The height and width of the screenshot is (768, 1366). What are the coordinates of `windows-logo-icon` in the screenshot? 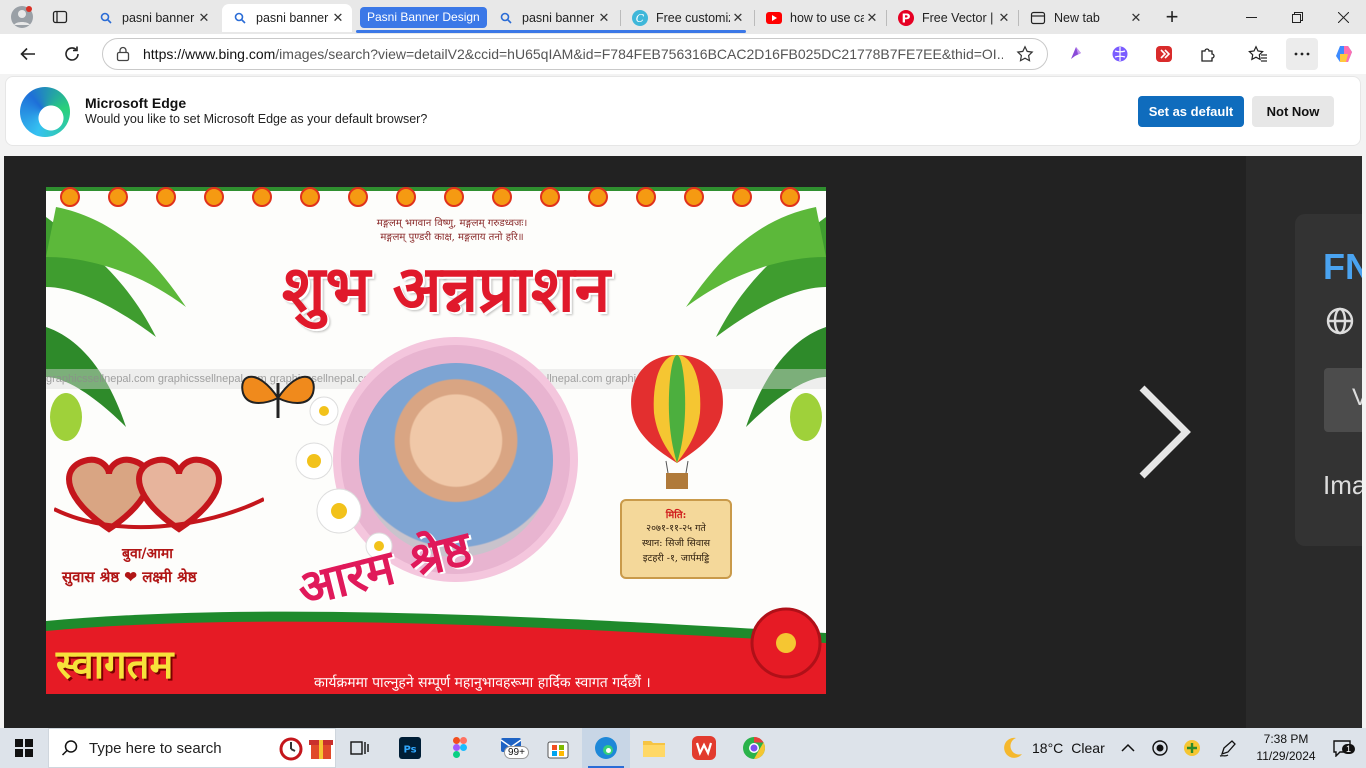 It's located at (24, 748).